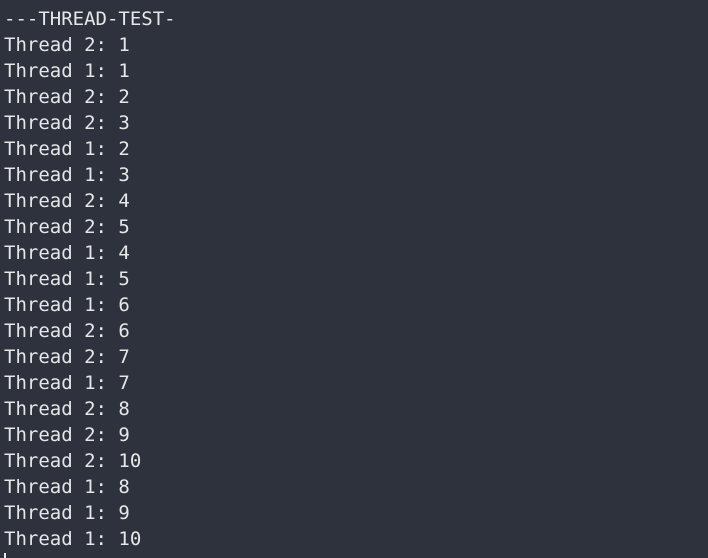  Describe the element at coordinates (67, 253) in the screenshot. I see `output-line: Thread 1: 4` at that location.